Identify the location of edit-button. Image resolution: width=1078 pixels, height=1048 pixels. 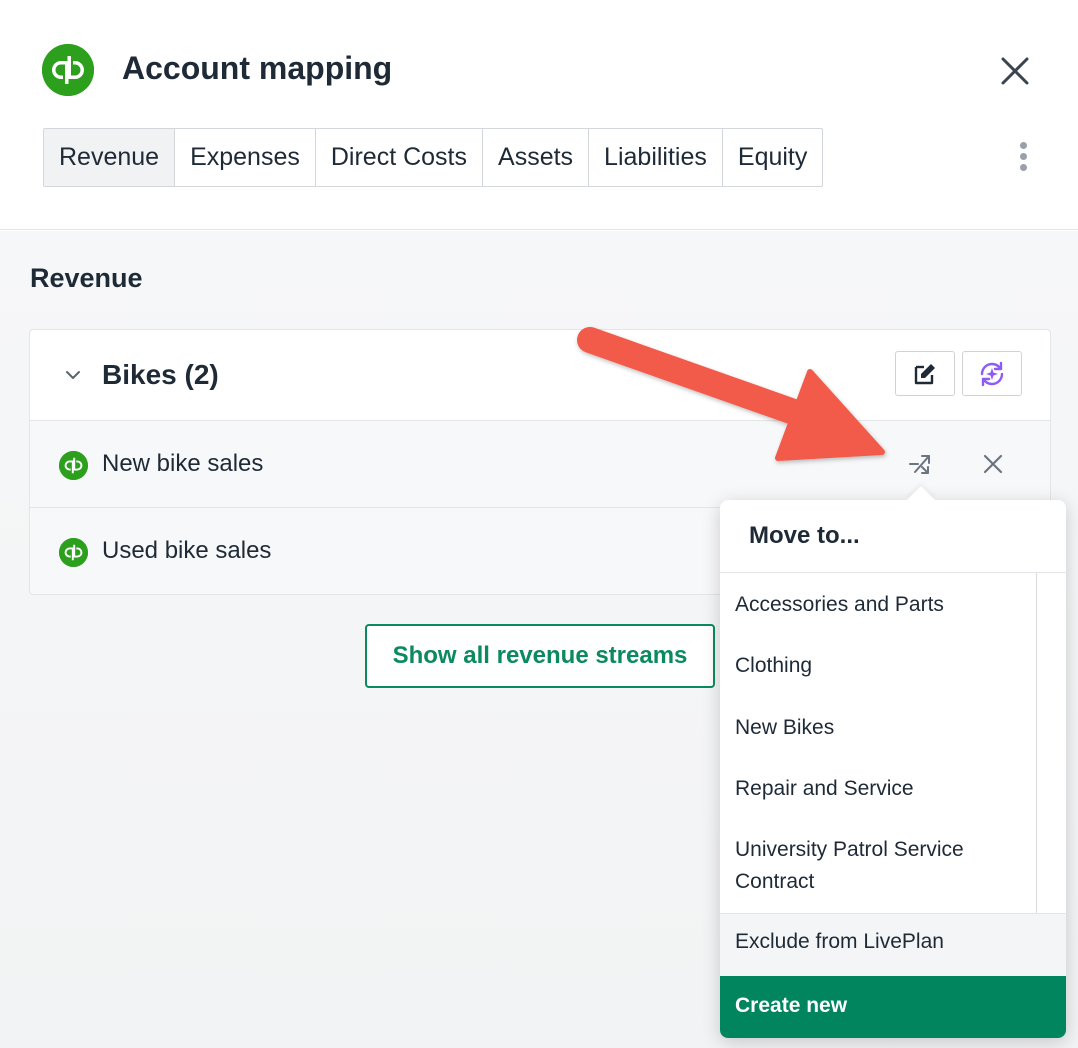
(925, 373).